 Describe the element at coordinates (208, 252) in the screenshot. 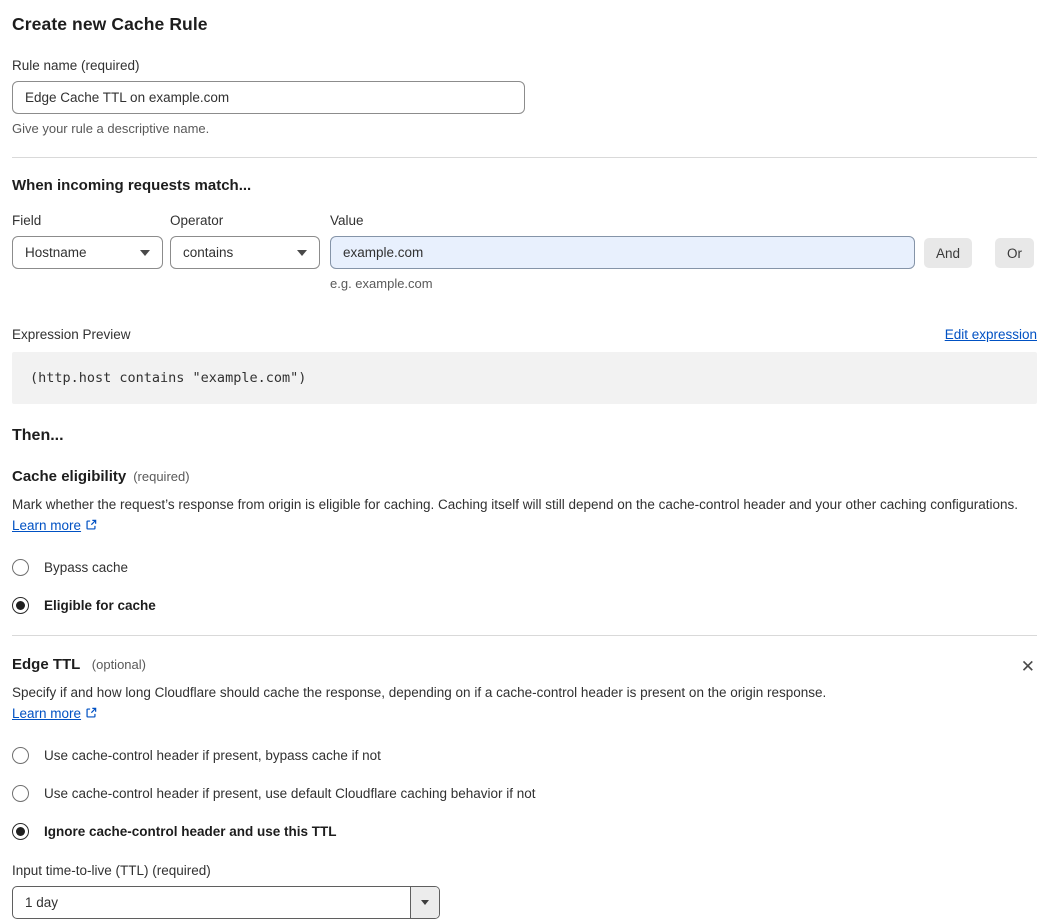

I see `operator-select-value: contains` at that location.